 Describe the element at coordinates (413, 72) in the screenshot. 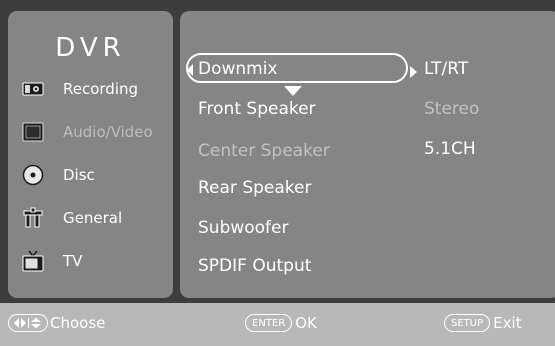

I see `arrow-right-icon` at that location.